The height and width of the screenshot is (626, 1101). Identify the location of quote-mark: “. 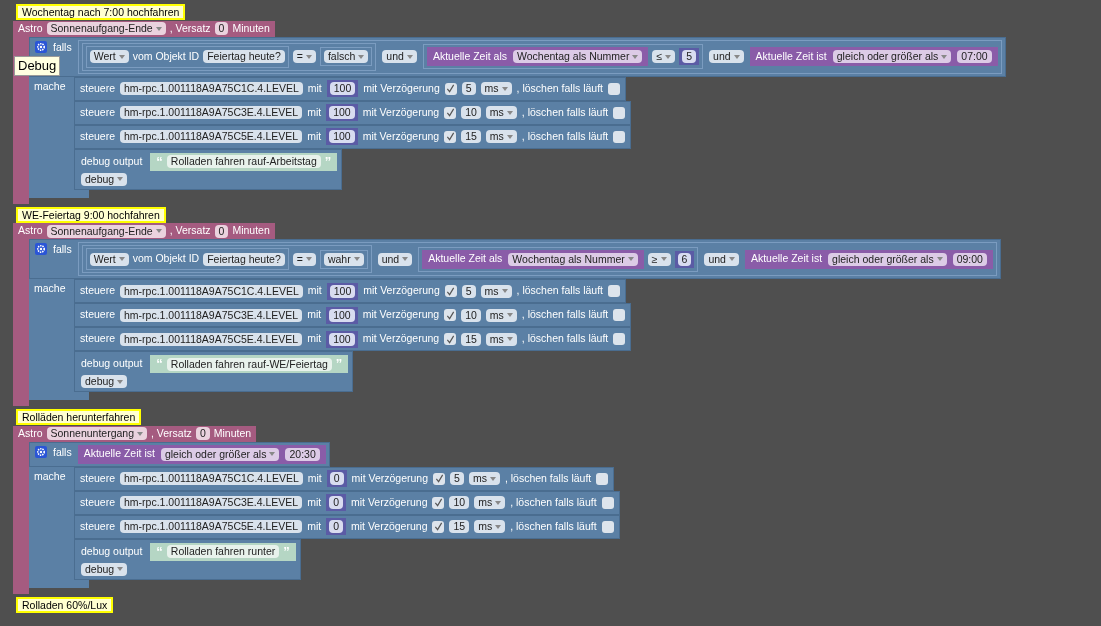
(159, 552).